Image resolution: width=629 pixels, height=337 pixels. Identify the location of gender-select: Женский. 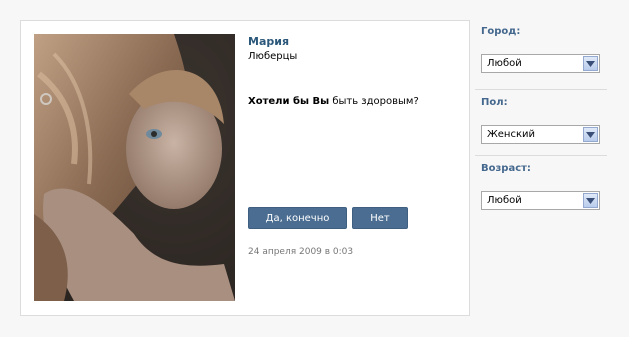
(540, 134).